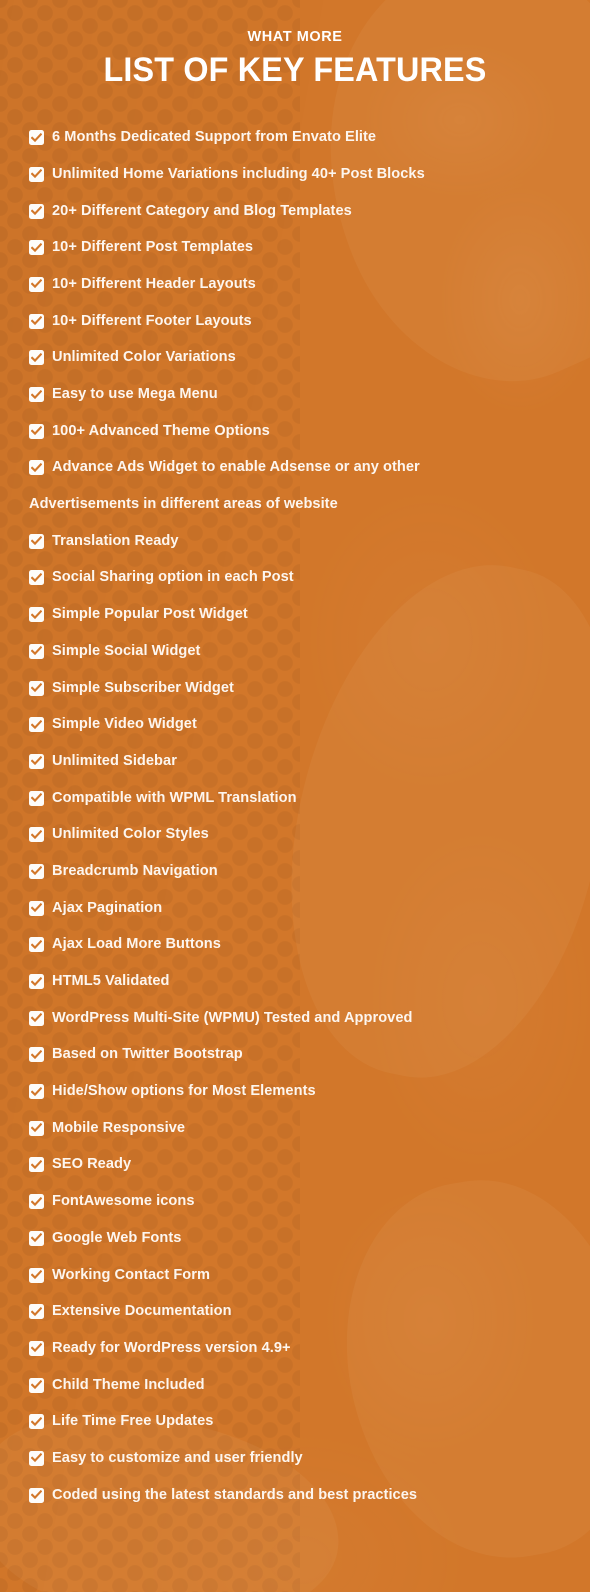 The width and height of the screenshot is (590, 1592). Describe the element at coordinates (295, 69) in the screenshot. I see `page-title: LIST OF KEY FEATURES` at that location.